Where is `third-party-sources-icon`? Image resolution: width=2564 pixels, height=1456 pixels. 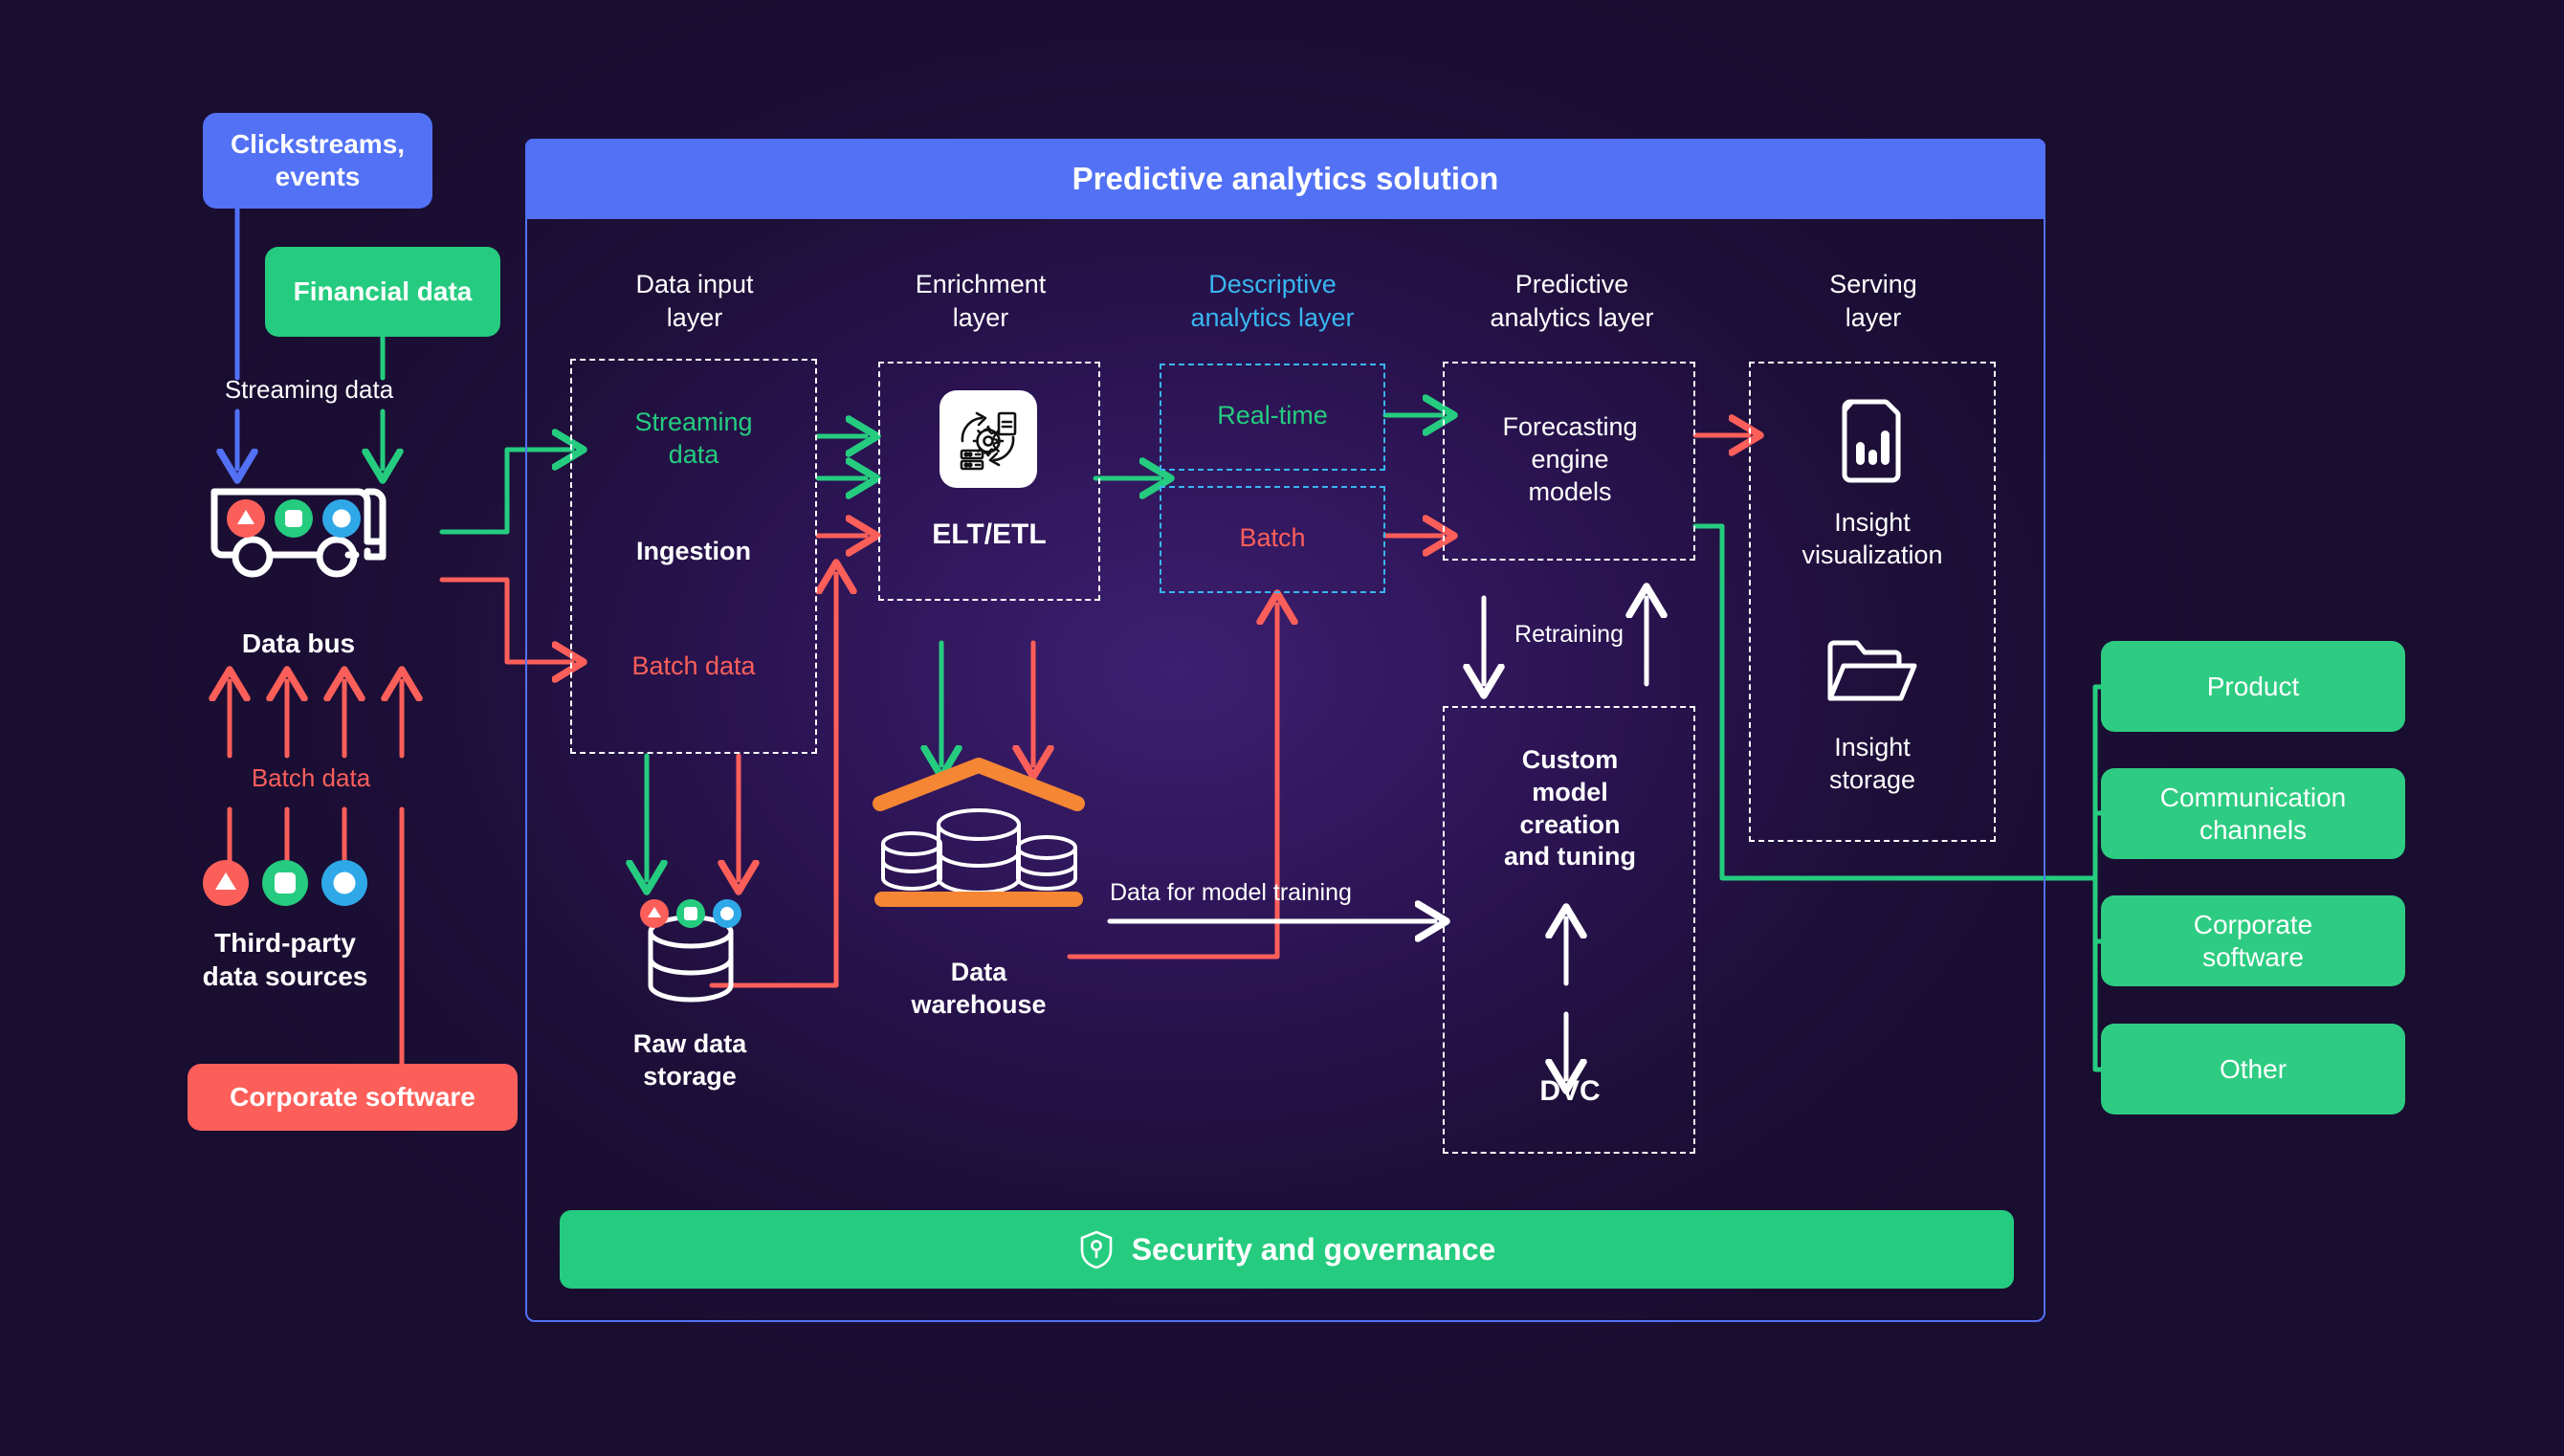 third-party-sources-icon is located at coordinates (285, 883).